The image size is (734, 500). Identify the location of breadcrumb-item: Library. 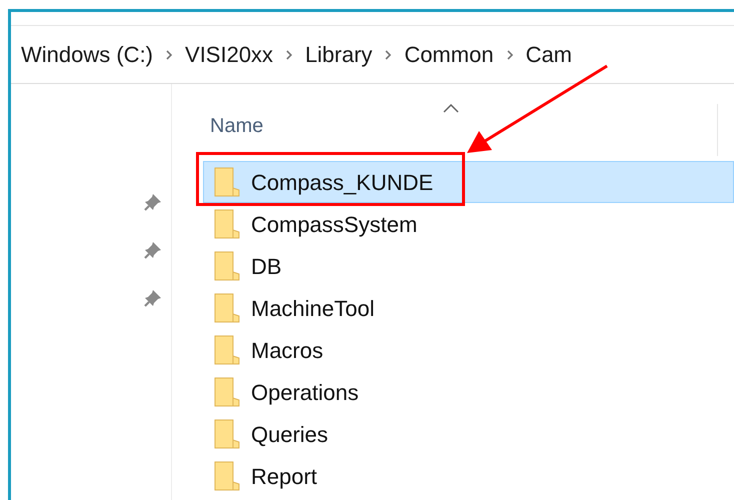
(338, 54).